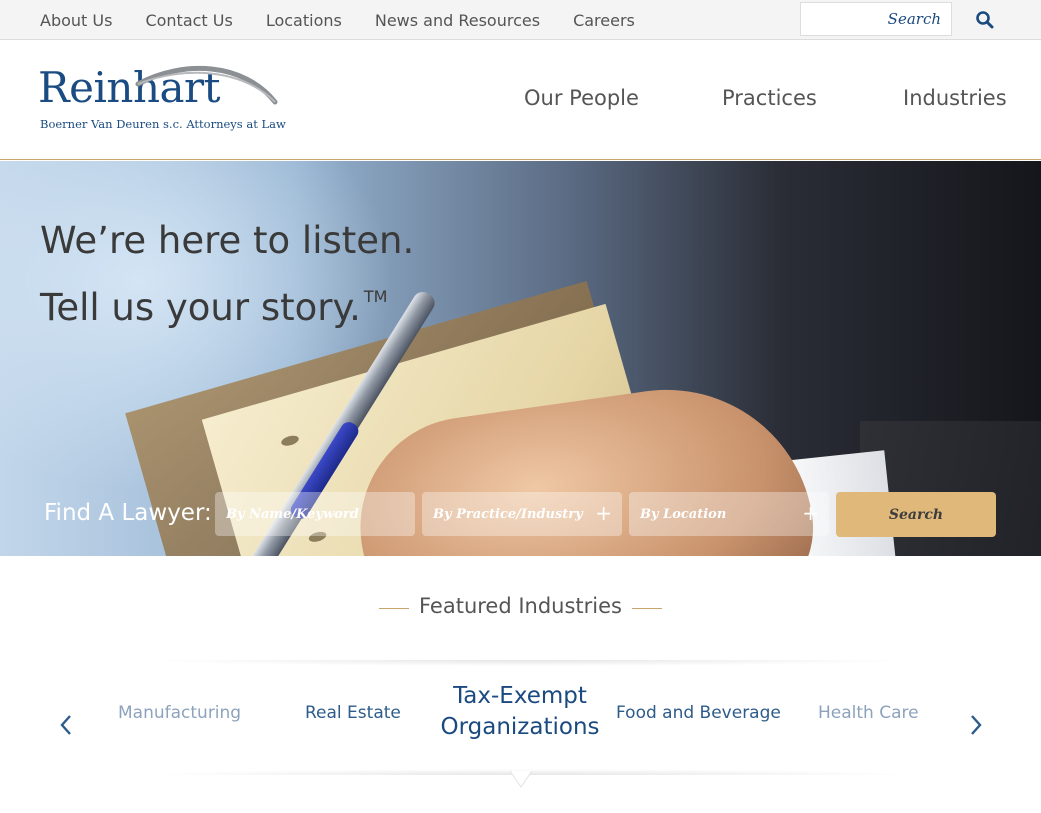  What do you see at coordinates (353, 713) in the screenshot?
I see `industry-real-estate: Real Estate` at bounding box center [353, 713].